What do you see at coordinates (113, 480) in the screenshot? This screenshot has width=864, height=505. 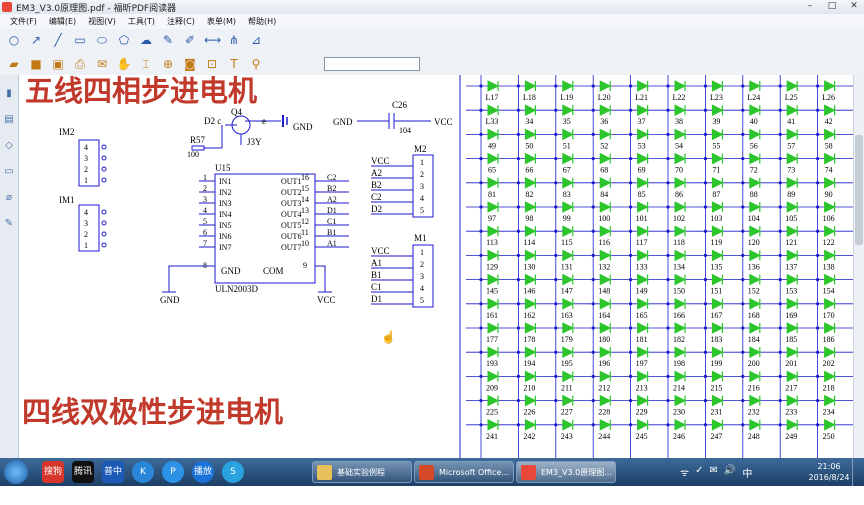 I see `puzhong-isp-icon: 普中ISP` at bounding box center [113, 480].